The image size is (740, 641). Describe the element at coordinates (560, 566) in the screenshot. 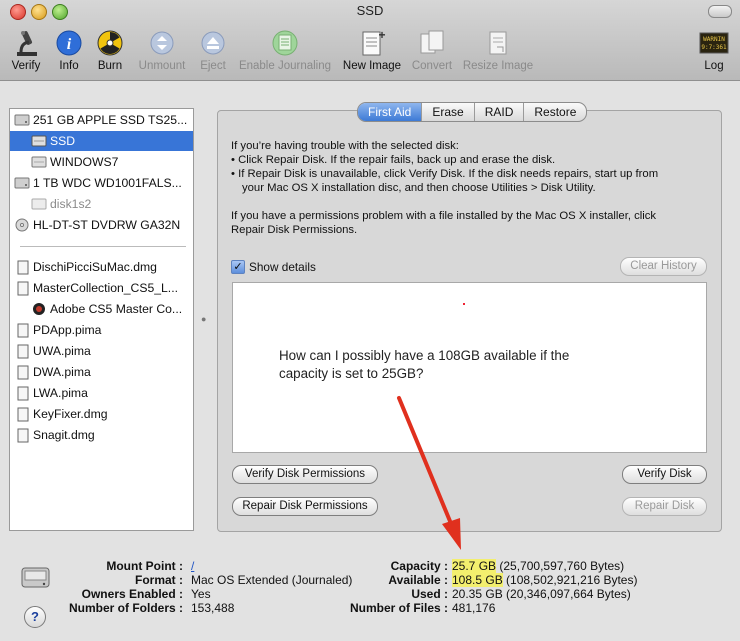

I see `capacity-bytes: (25,700,597,760 Bytes)` at that location.